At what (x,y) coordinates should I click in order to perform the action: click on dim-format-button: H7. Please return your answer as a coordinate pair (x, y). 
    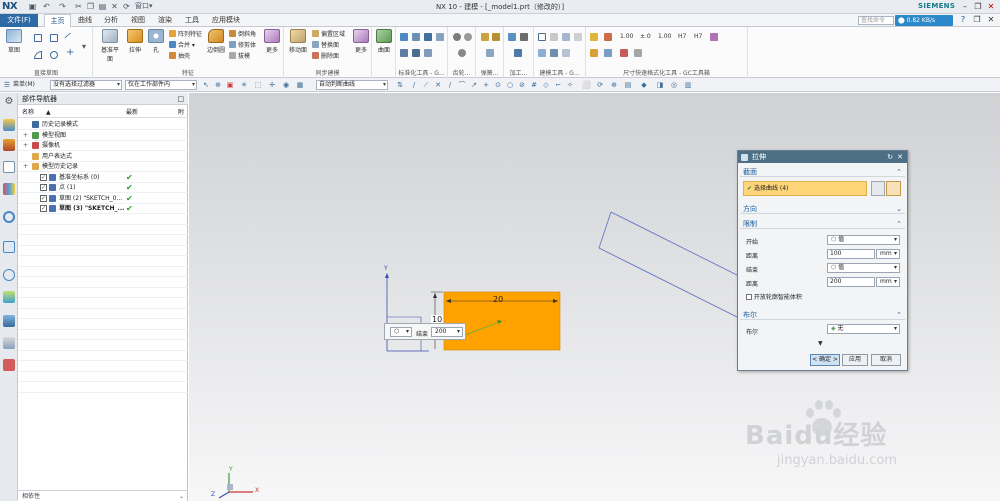
    Looking at the image, I should click on (682, 36).